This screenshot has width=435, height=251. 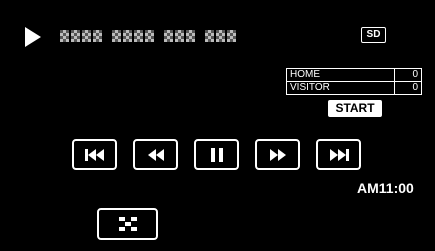 I want to click on team-name: VISITOR, so click(x=340, y=88).